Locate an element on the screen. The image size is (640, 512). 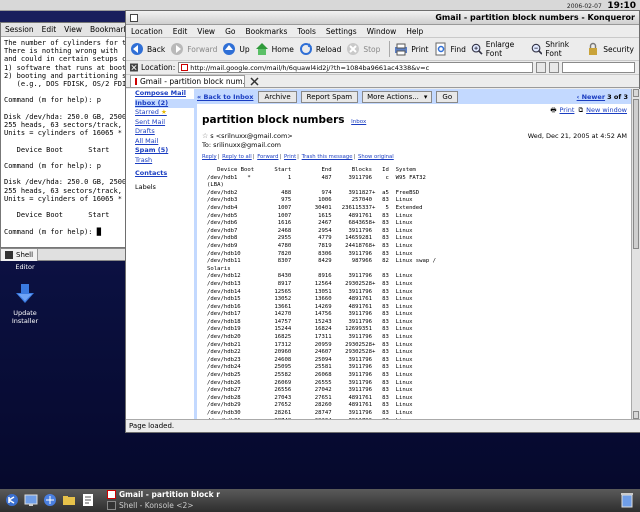
reload-button: Reload is located at coordinates (320, 49).